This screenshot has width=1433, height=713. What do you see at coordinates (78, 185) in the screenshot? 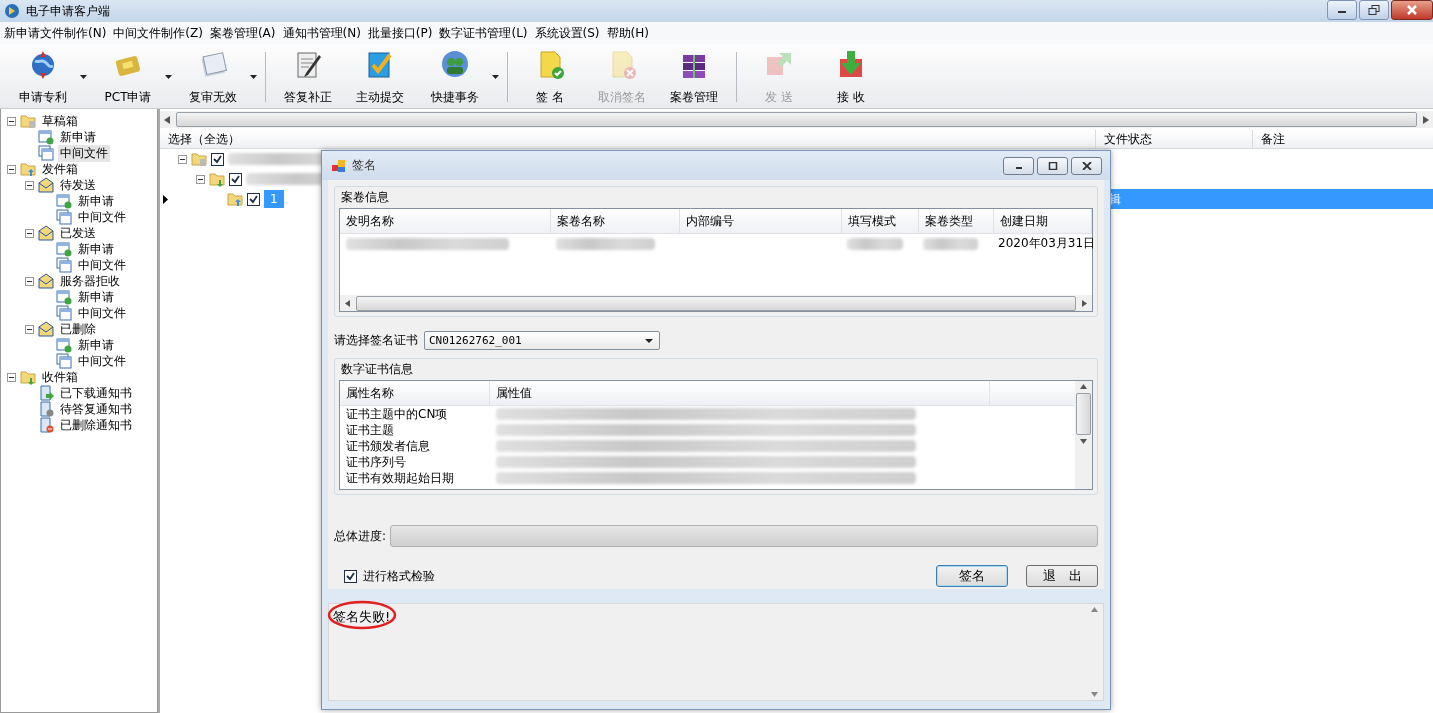
I see `tree-item: 待发送` at bounding box center [78, 185].